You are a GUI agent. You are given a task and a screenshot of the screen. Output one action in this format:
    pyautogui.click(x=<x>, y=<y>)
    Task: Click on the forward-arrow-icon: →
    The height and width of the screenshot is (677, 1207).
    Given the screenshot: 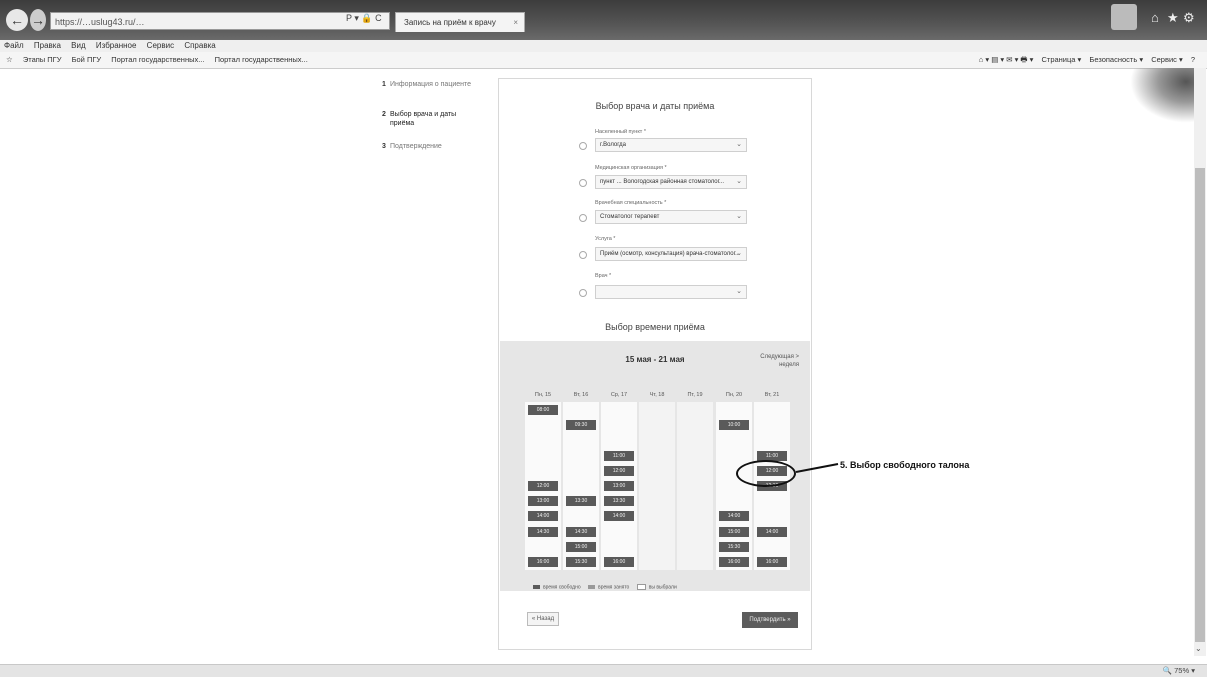 What is the action you would take?
    pyautogui.click(x=38, y=20)
    